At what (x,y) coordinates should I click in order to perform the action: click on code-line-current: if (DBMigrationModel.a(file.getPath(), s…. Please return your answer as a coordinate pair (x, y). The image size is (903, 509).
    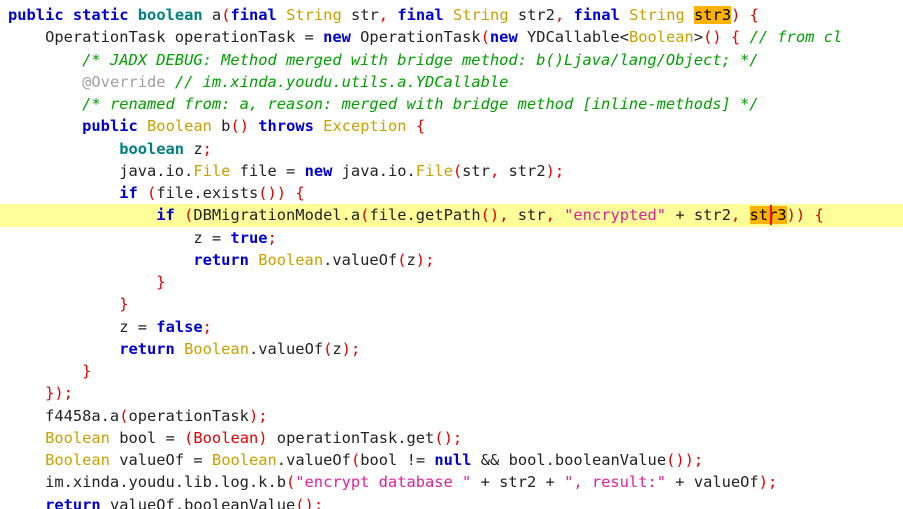
    Looking at the image, I should click on (451, 215).